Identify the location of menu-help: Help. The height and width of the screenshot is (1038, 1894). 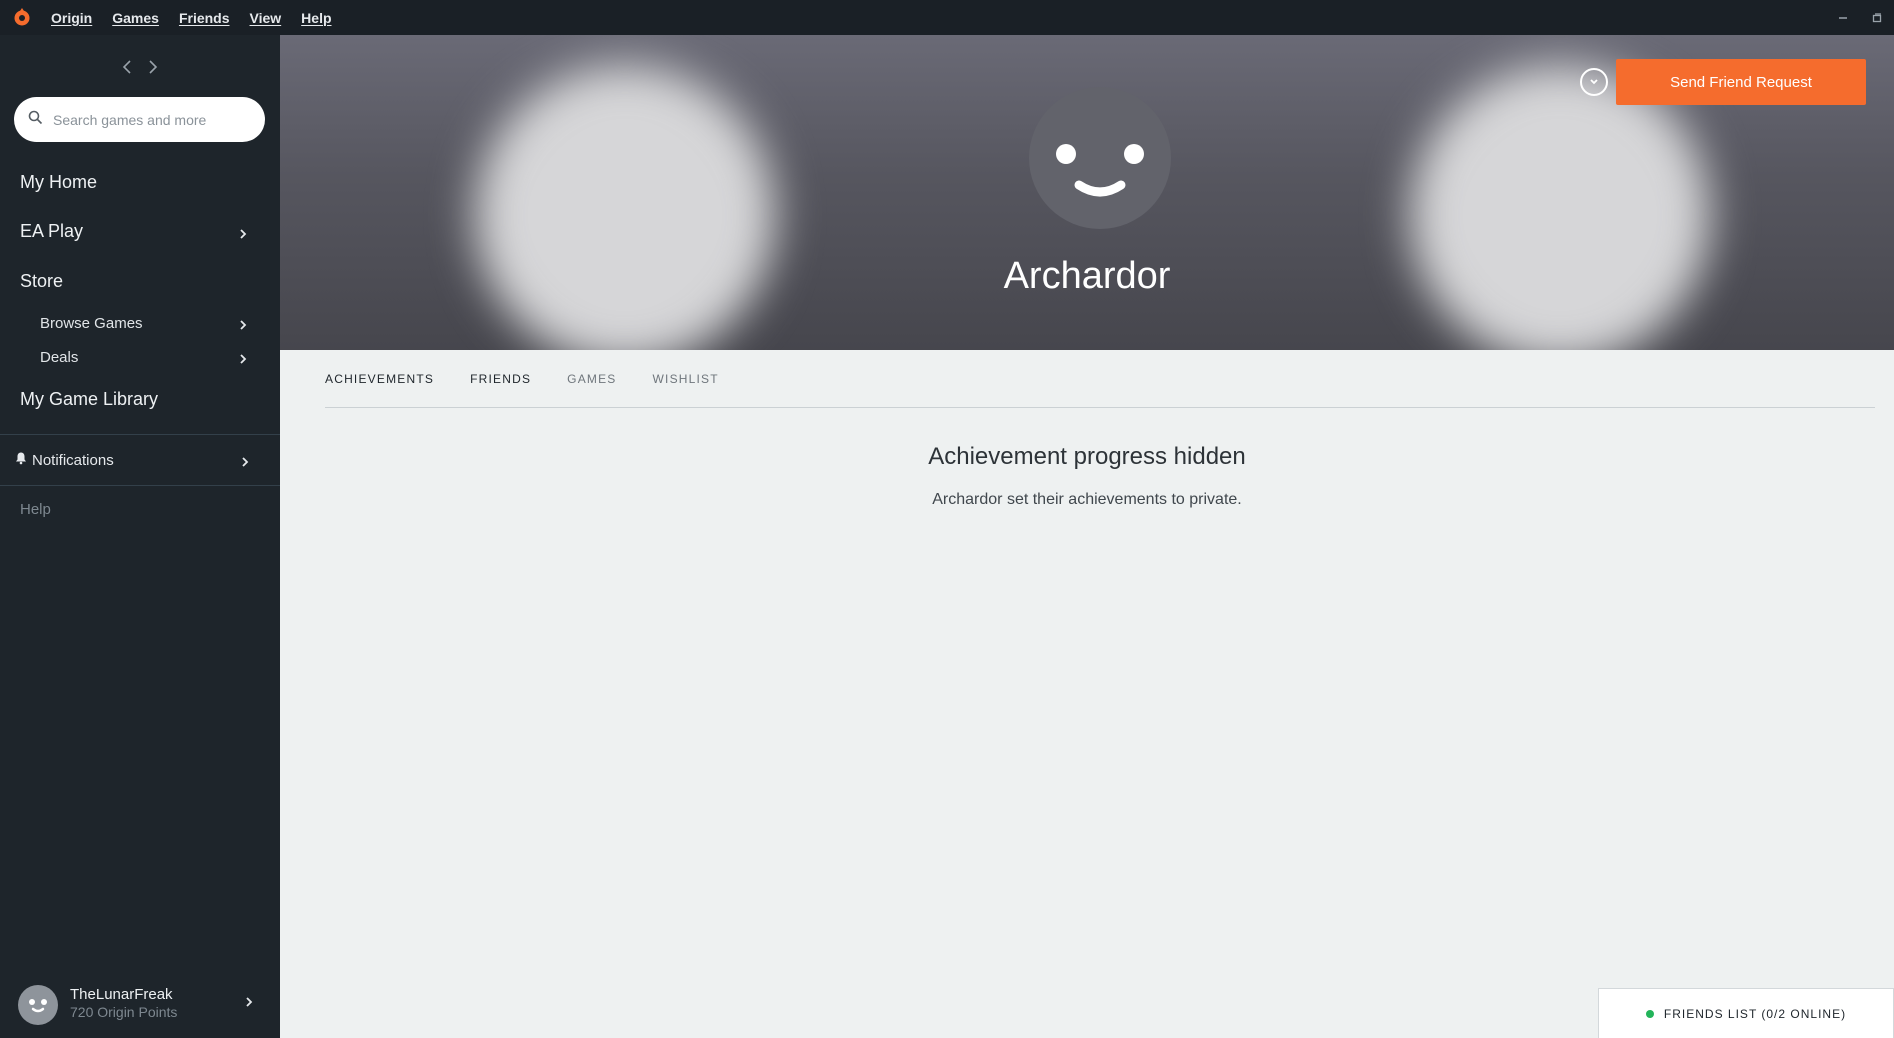
(316, 18).